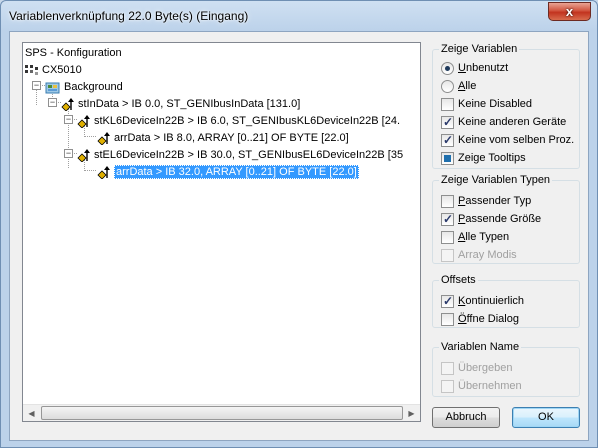 Image resolution: width=598 pixels, height=448 pixels. Describe the element at coordinates (411, 413) in the screenshot. I see `scroll-right-icon: ▶` at that location.